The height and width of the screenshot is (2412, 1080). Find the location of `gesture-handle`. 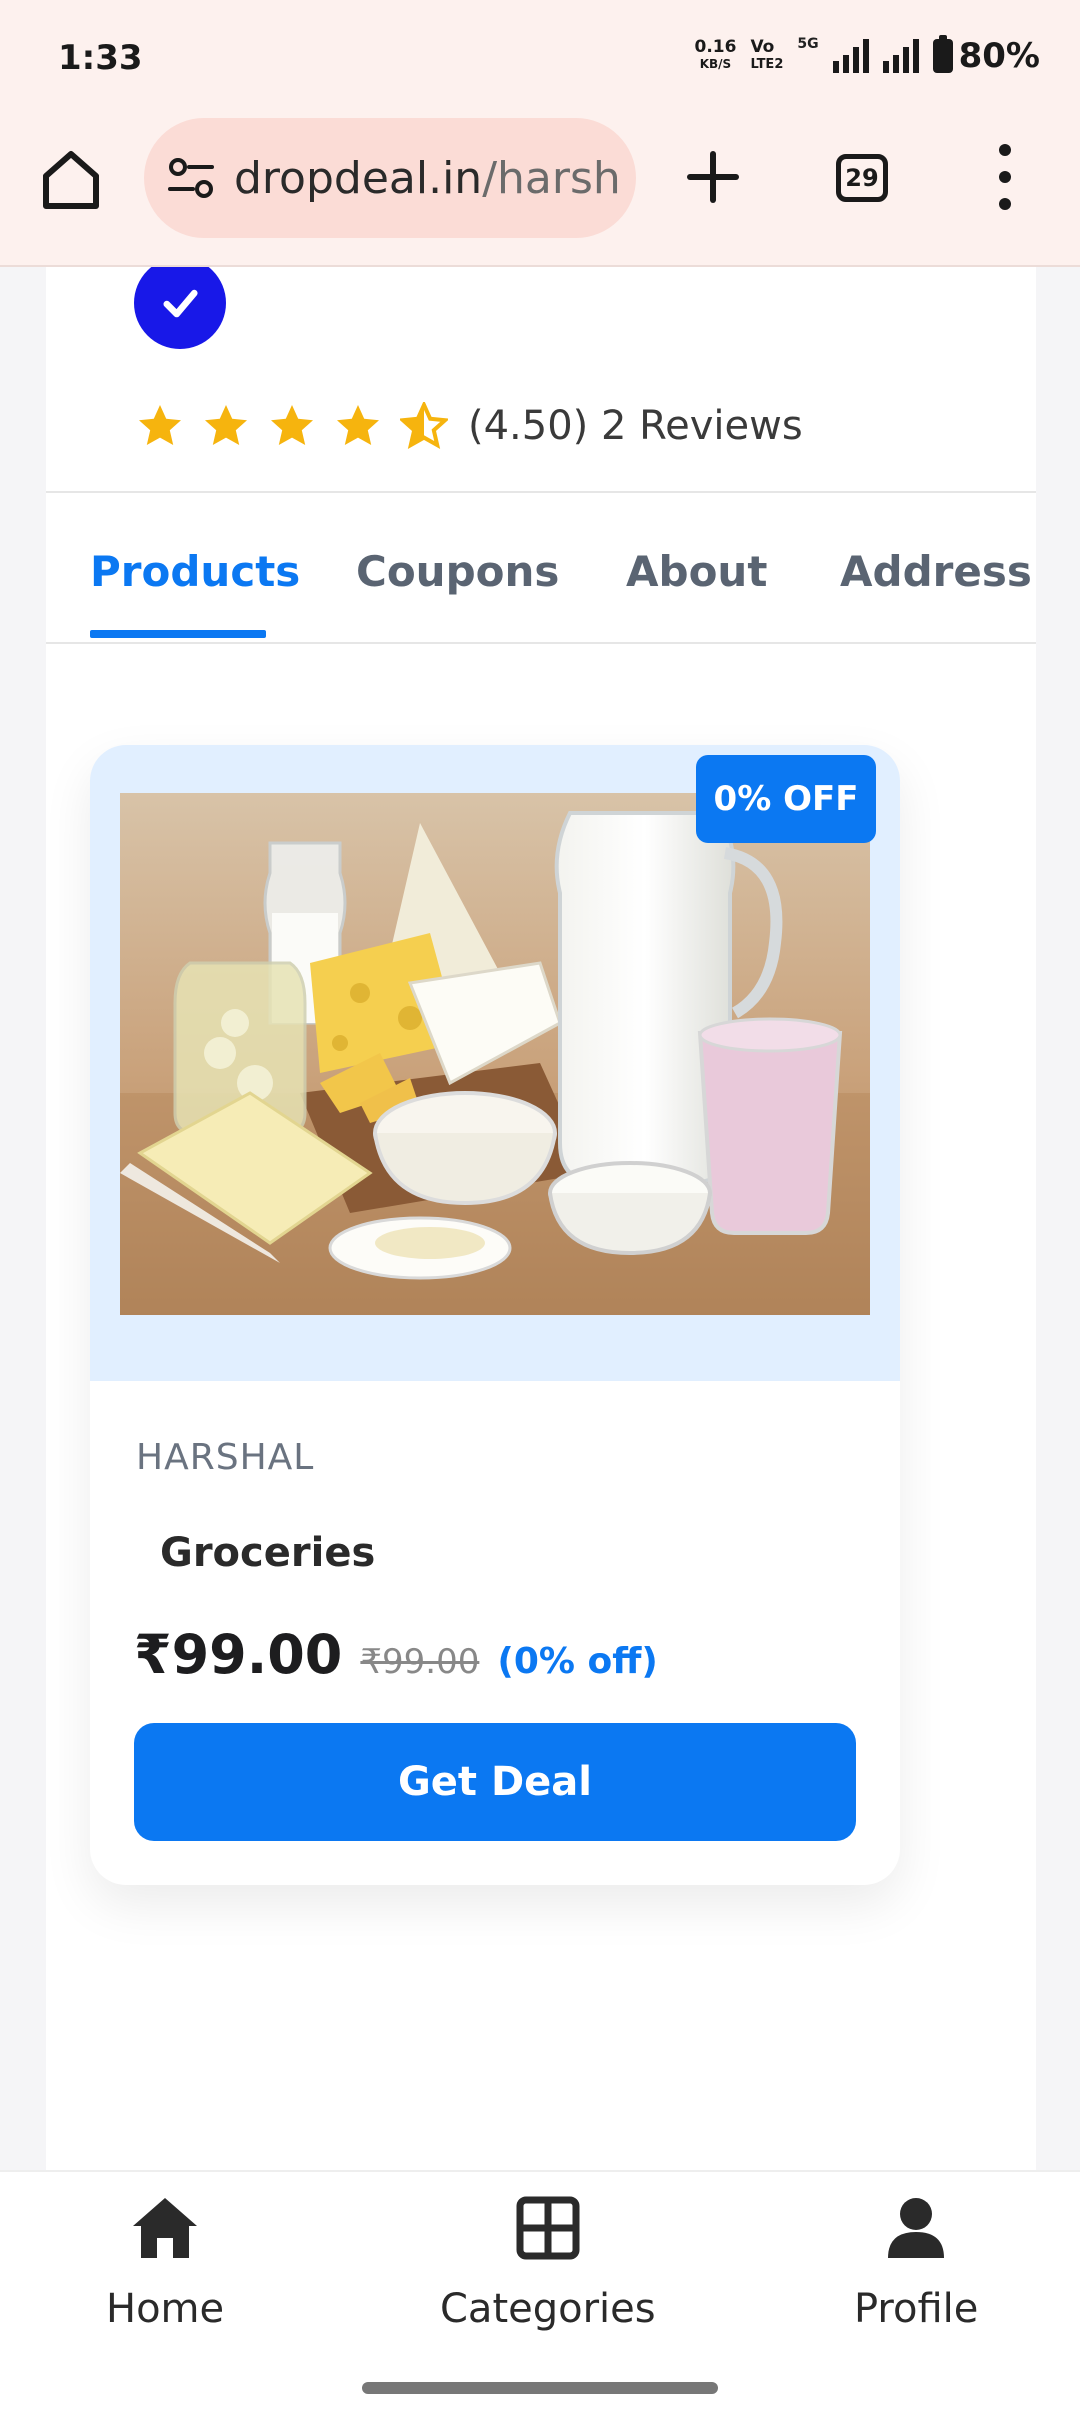

gesture-handle is located at coordinates (540, 2388).